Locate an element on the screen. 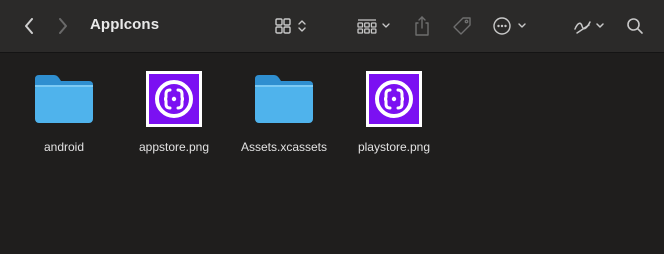  more-actions-icon is located at coordinates (509, 26).